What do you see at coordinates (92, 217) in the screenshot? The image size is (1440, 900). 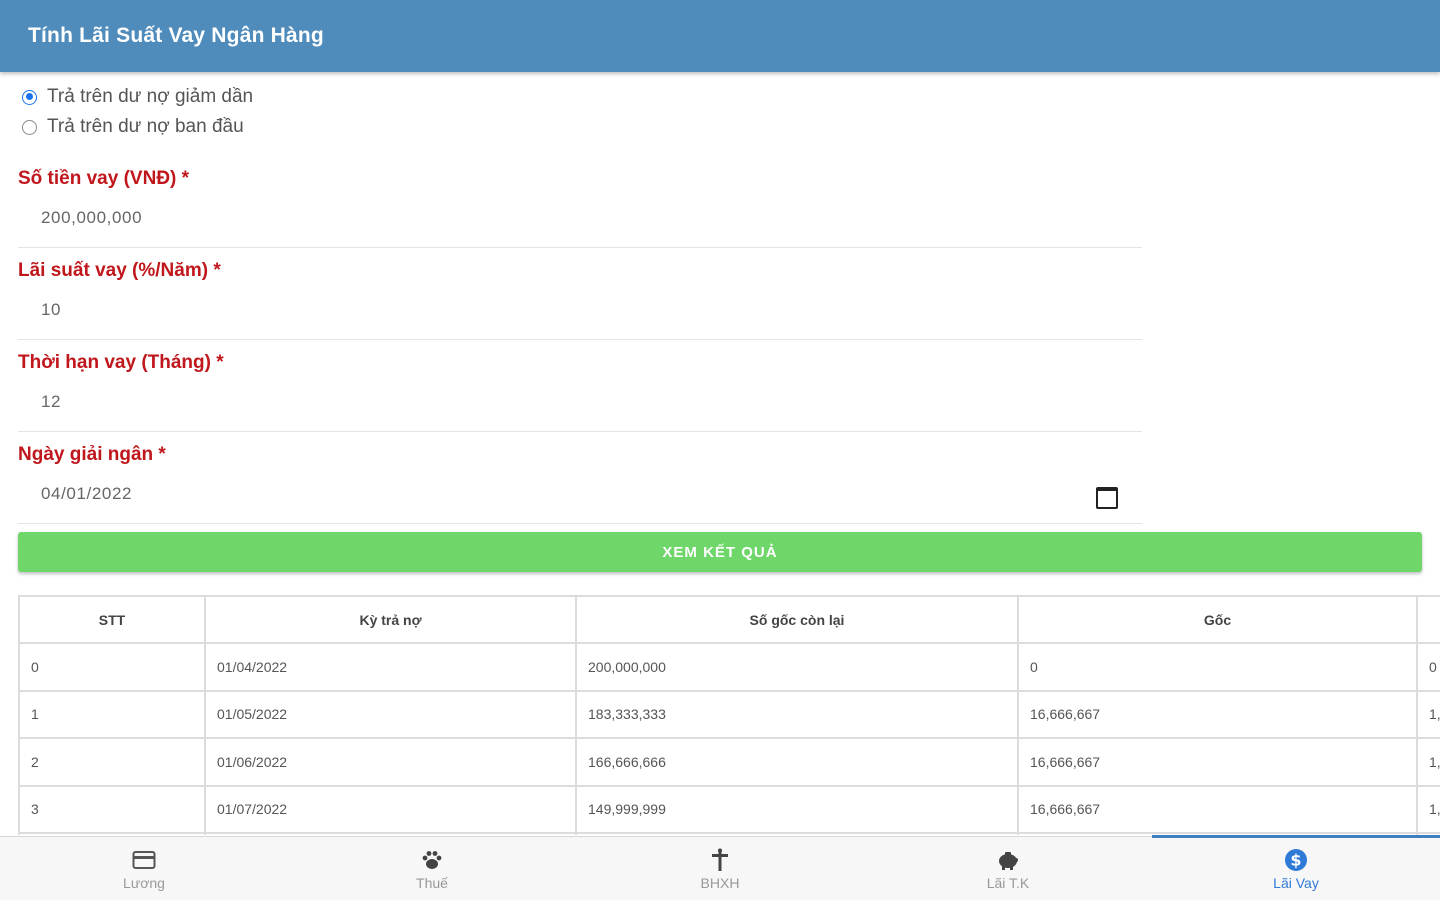 I see `loan-amount-value: 200,000,000` at bounding box center [92, 217].